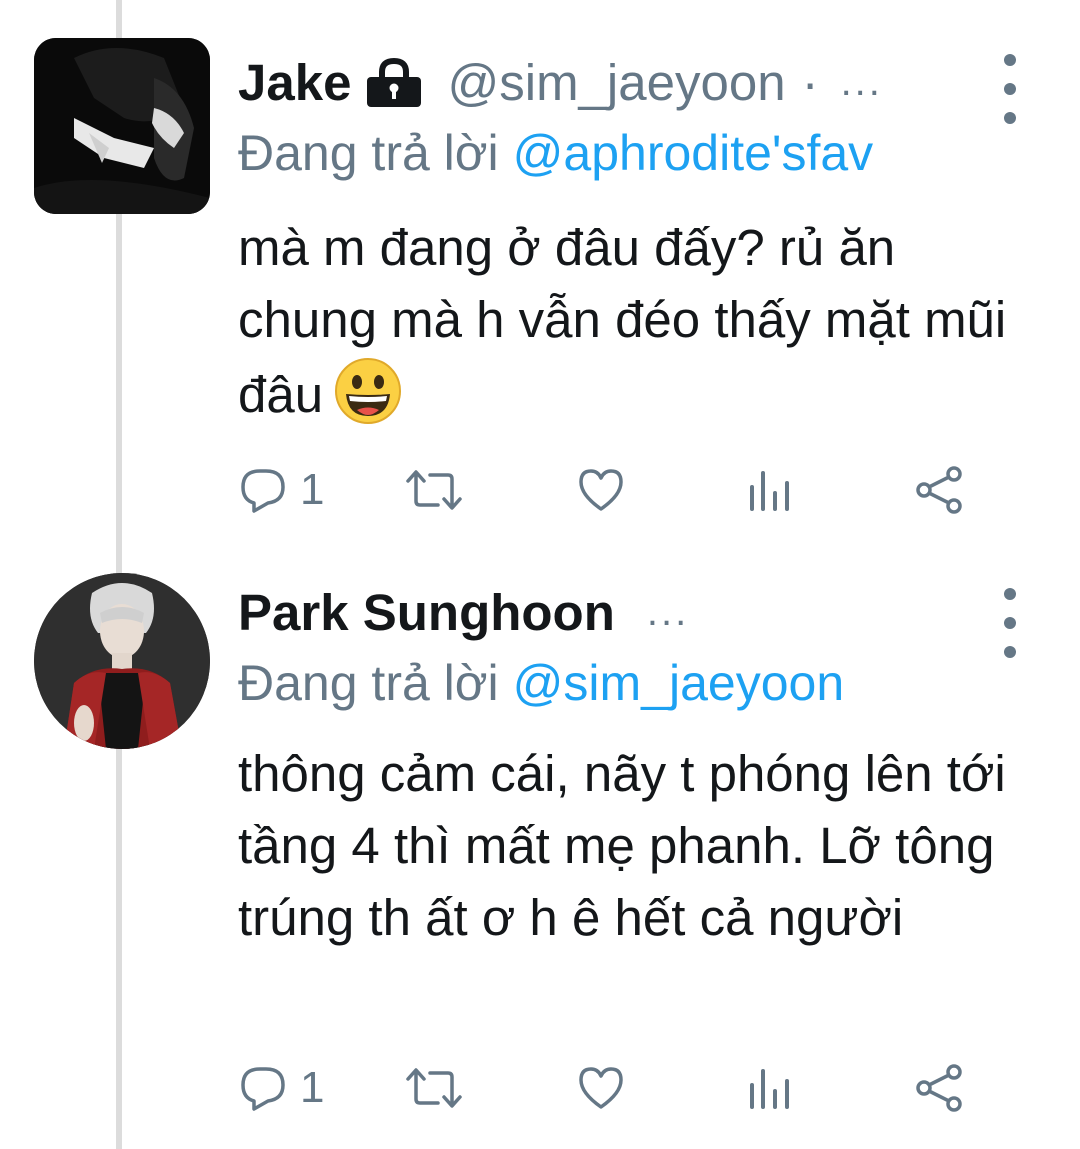 Image resolution: width=1080 pixels, height=1149 pixels. What do you see at coordinates (426, 612) in the screenshot?
I see `display-name: Park Sunghoon` at bounding box center [426, 612].